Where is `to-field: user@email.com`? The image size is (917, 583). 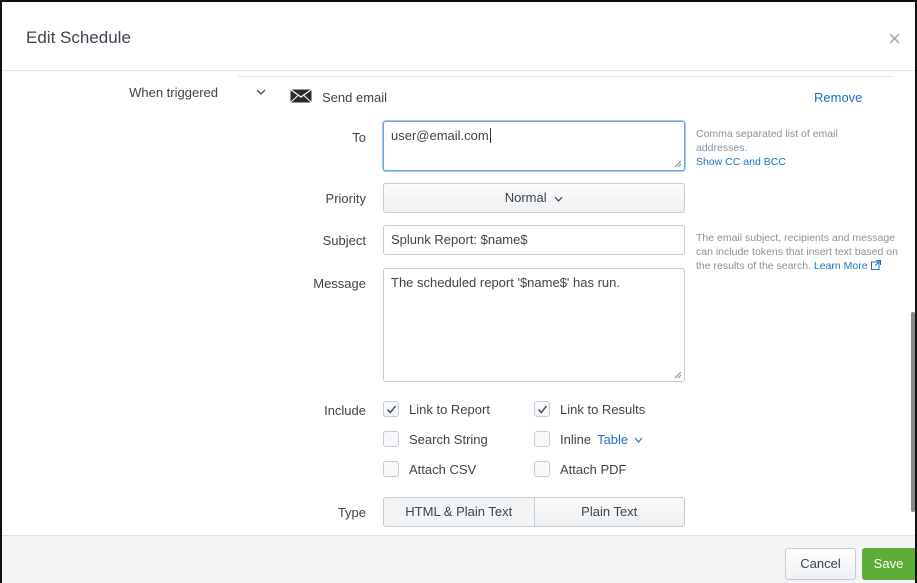 to-field: user@email.com is located at coordinates (534, 146).